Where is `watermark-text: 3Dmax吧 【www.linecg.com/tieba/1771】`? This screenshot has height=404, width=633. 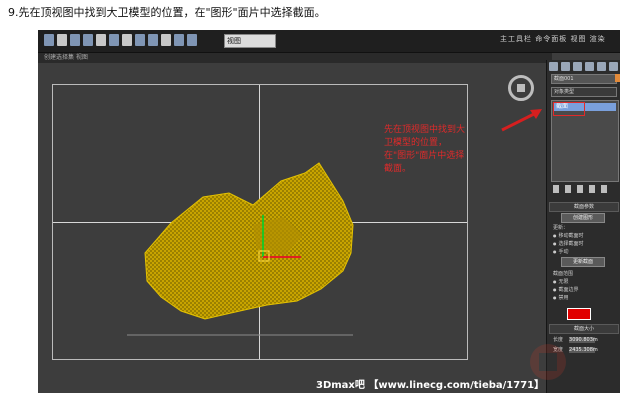
watermark-text: 3Dmax吧 【www.linecg.com/tieba/1771】 is located at coordinates (430, 385).